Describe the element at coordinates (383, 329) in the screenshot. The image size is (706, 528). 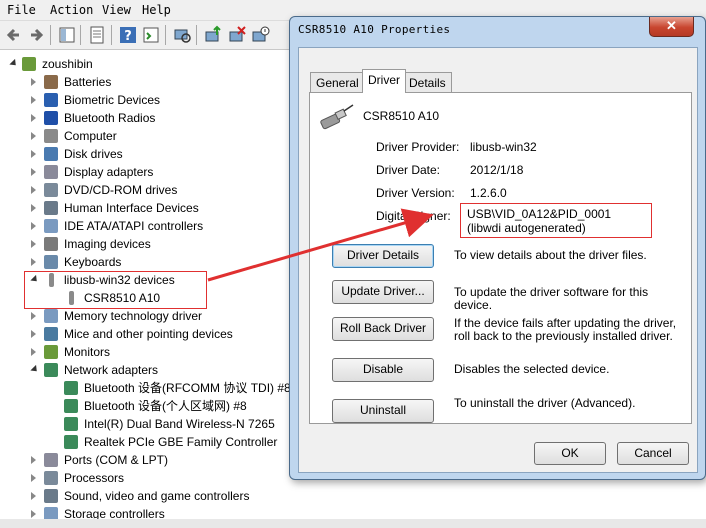
I see `roll-back-driver-button: Roll Back Driver` at that location.